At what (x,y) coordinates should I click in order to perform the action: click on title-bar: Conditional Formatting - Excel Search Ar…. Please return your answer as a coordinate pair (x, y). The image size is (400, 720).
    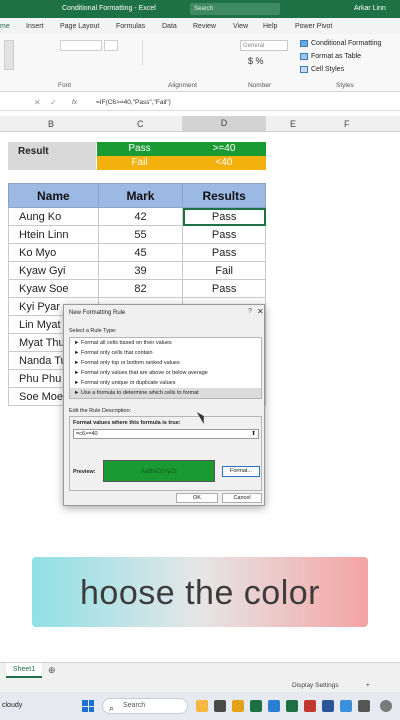
    Looking at the image, I should click on (200, 9).